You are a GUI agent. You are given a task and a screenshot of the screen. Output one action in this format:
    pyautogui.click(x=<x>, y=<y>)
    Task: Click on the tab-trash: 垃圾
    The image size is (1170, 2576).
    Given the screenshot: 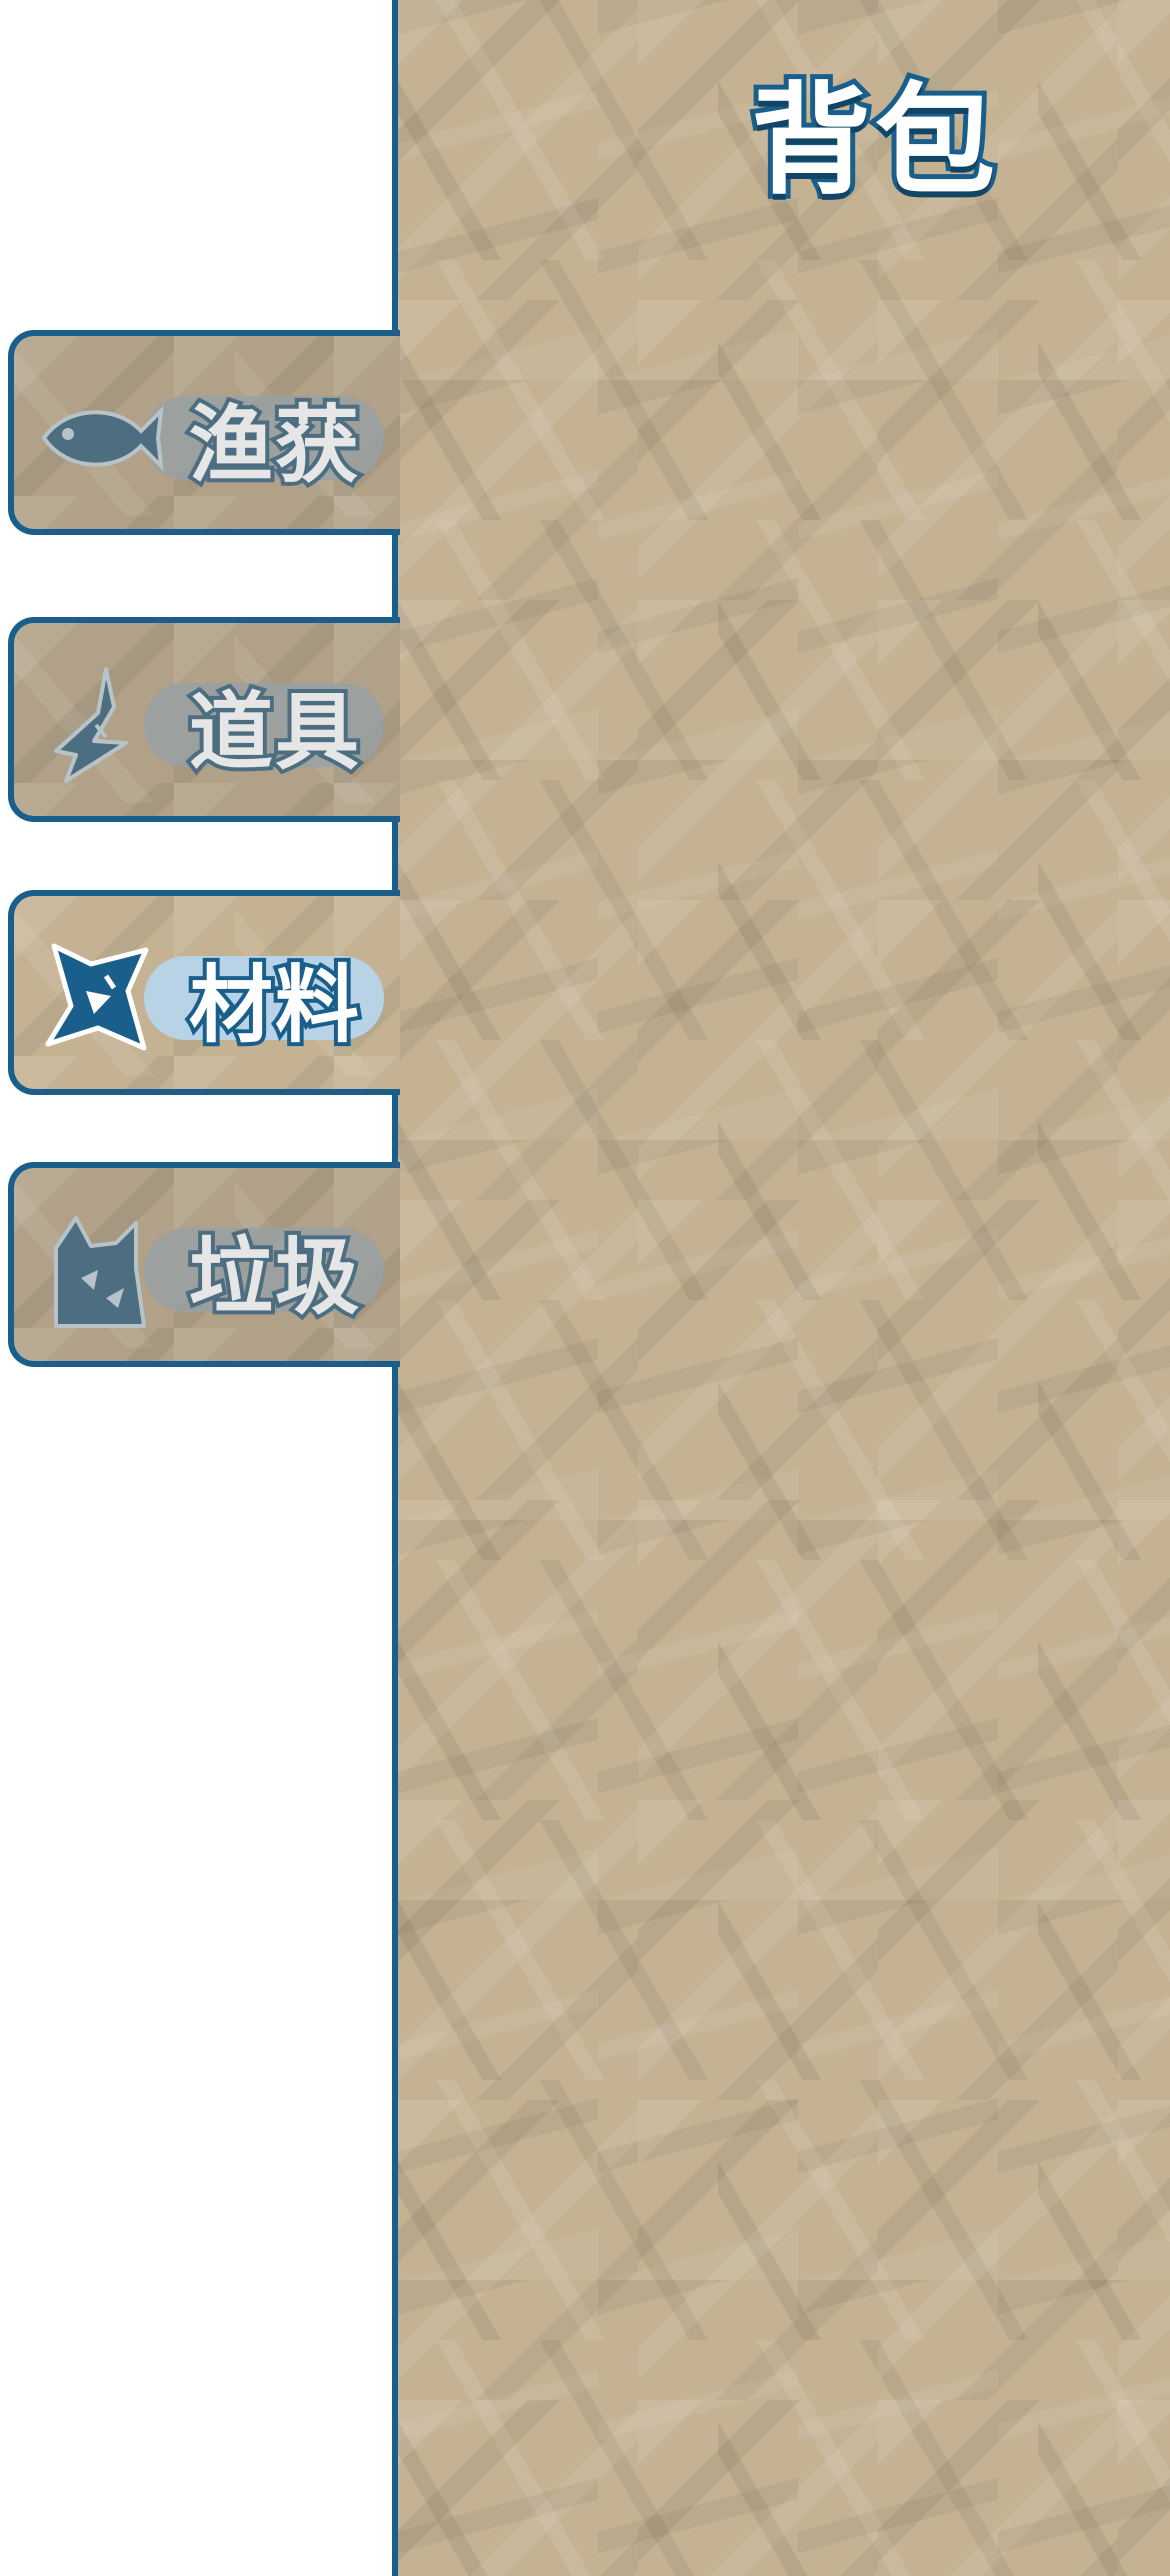 What is the action you would take?
    pyautogui.click(x=204, y=1264)
    